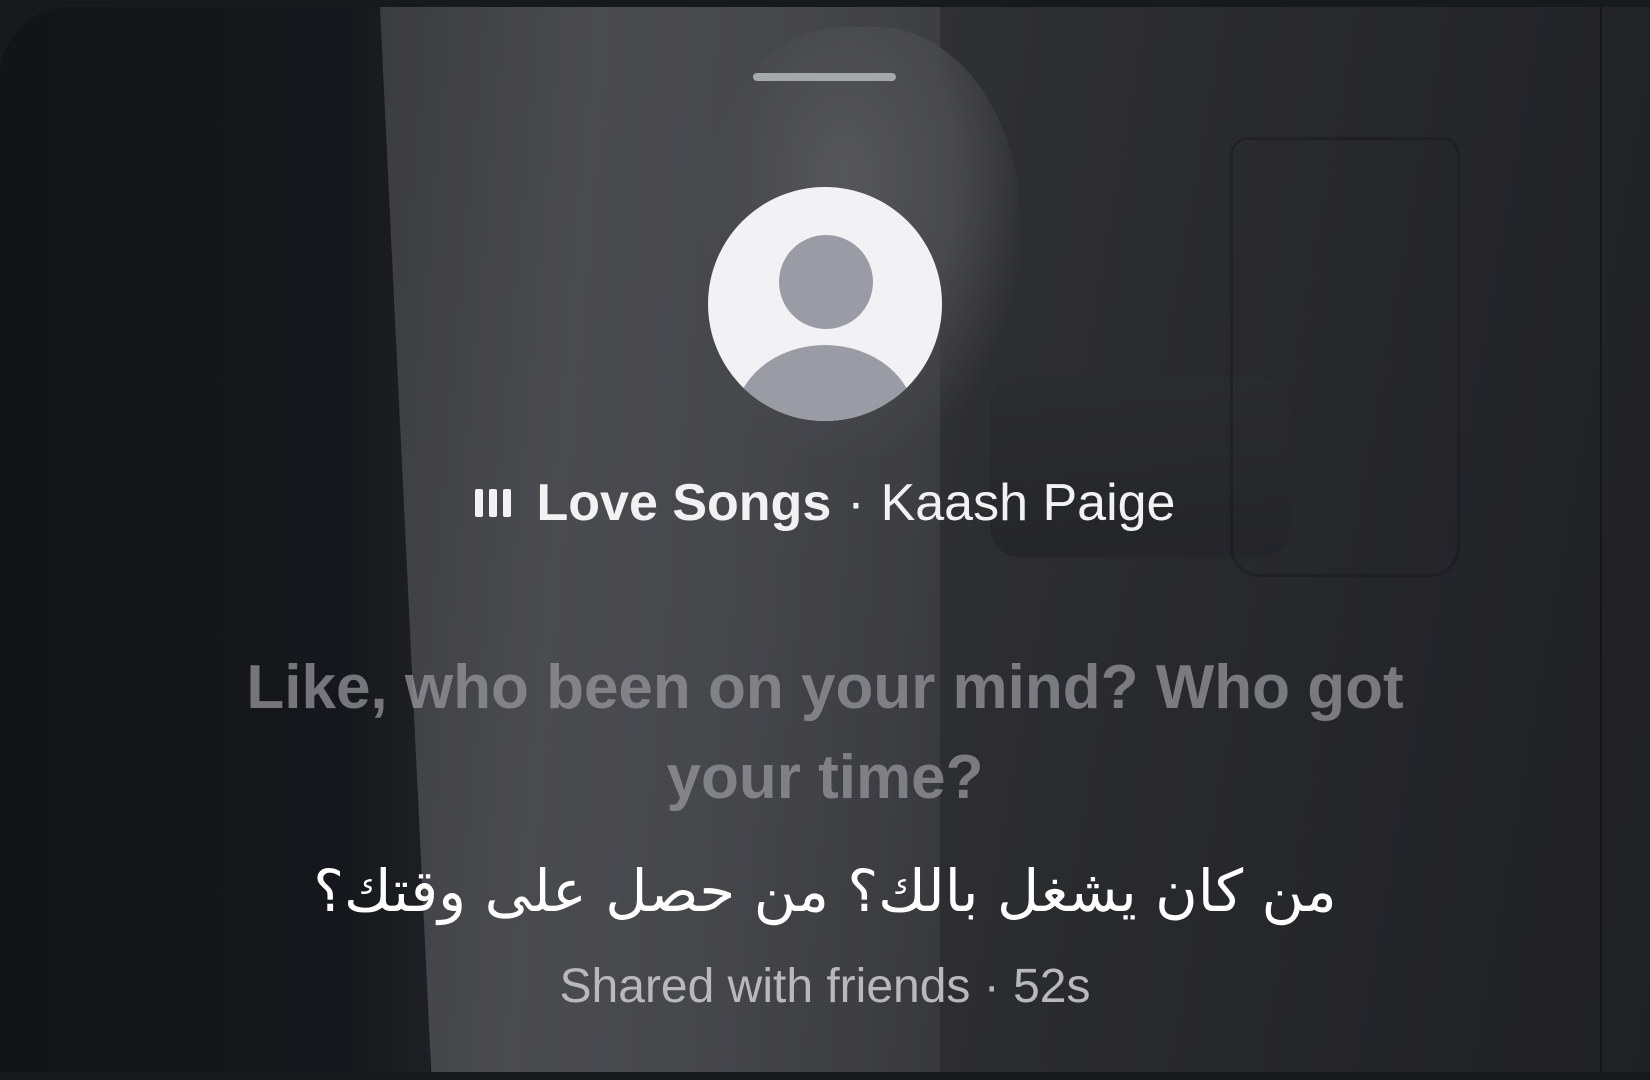  I want to click on song-artist: Kaash Paige, so click(1028, 503).